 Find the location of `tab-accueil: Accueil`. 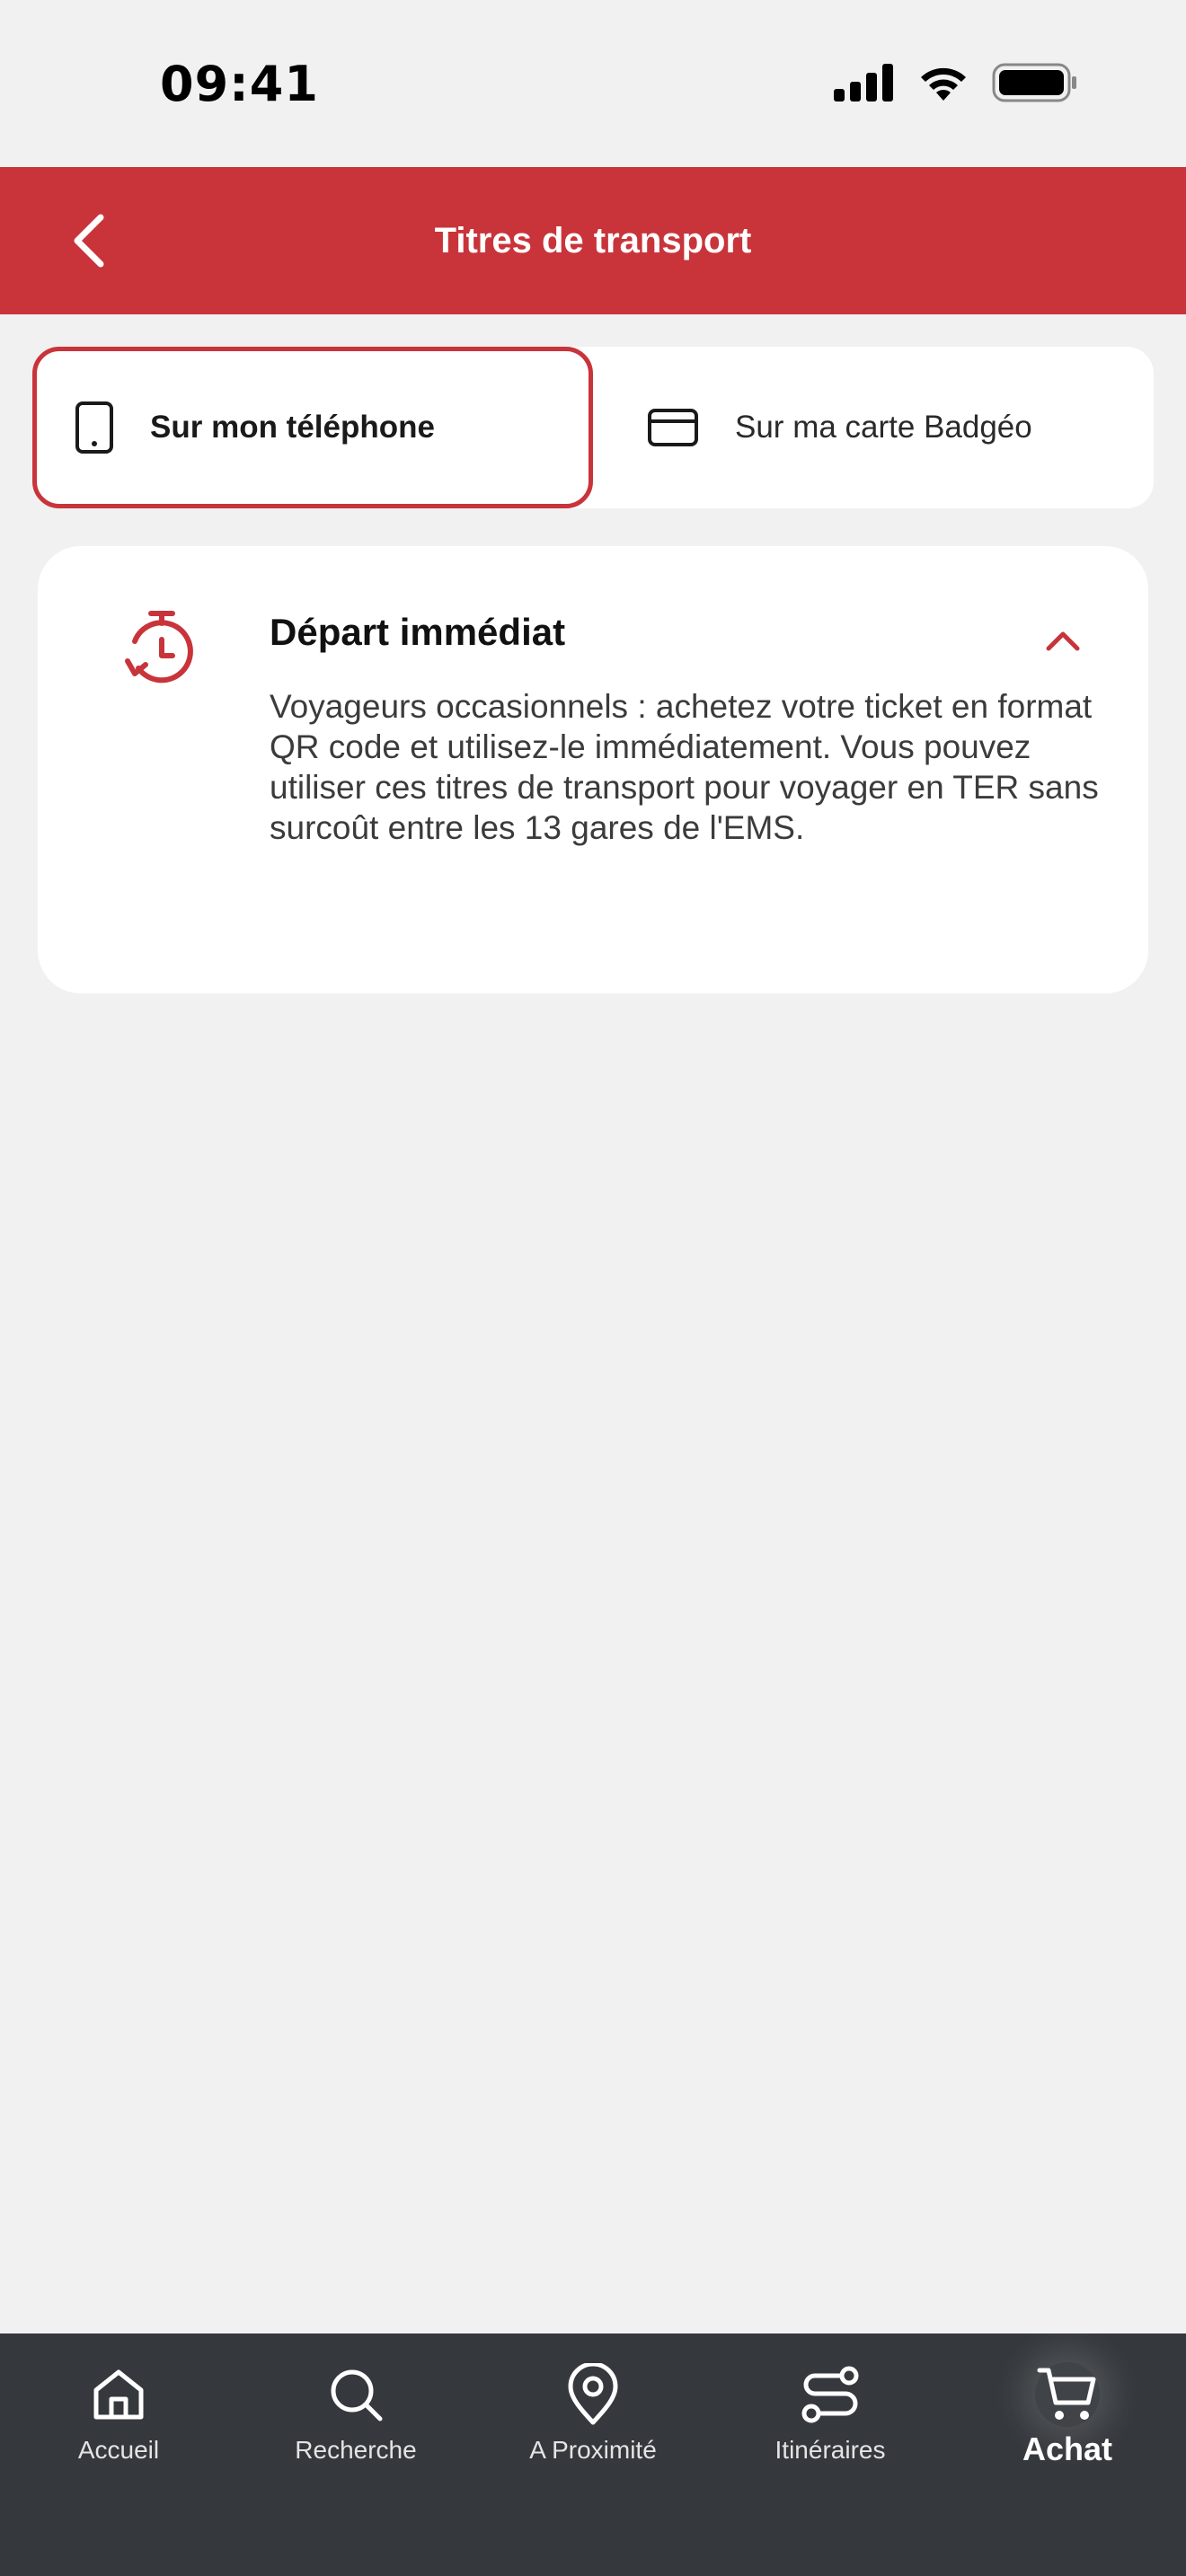

tab-accueil: Accueil is located at coordinates (118, 2414).